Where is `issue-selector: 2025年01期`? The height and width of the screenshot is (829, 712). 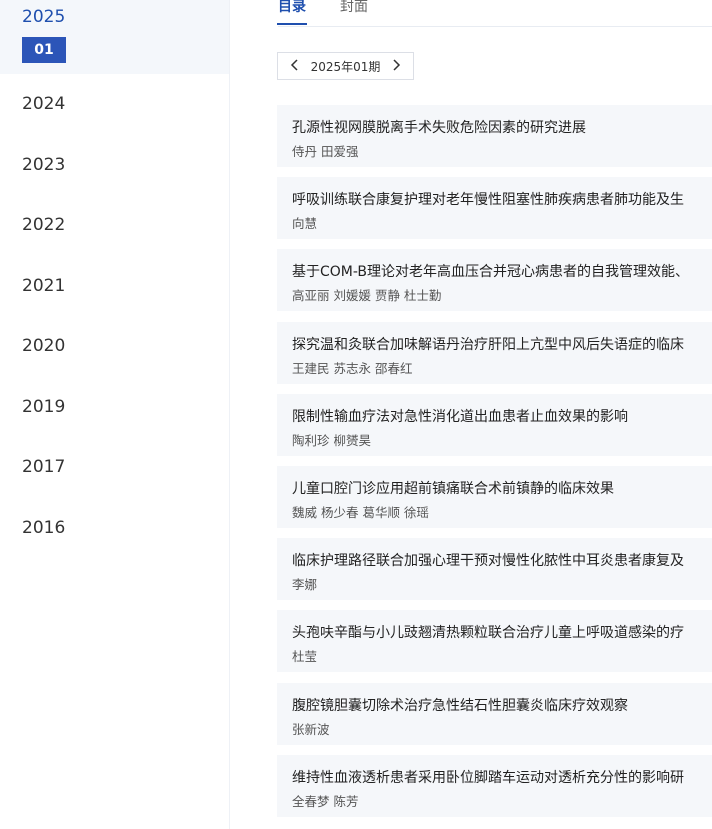 issue-selector: 2025年01期 is located at coordinates (345, 66).